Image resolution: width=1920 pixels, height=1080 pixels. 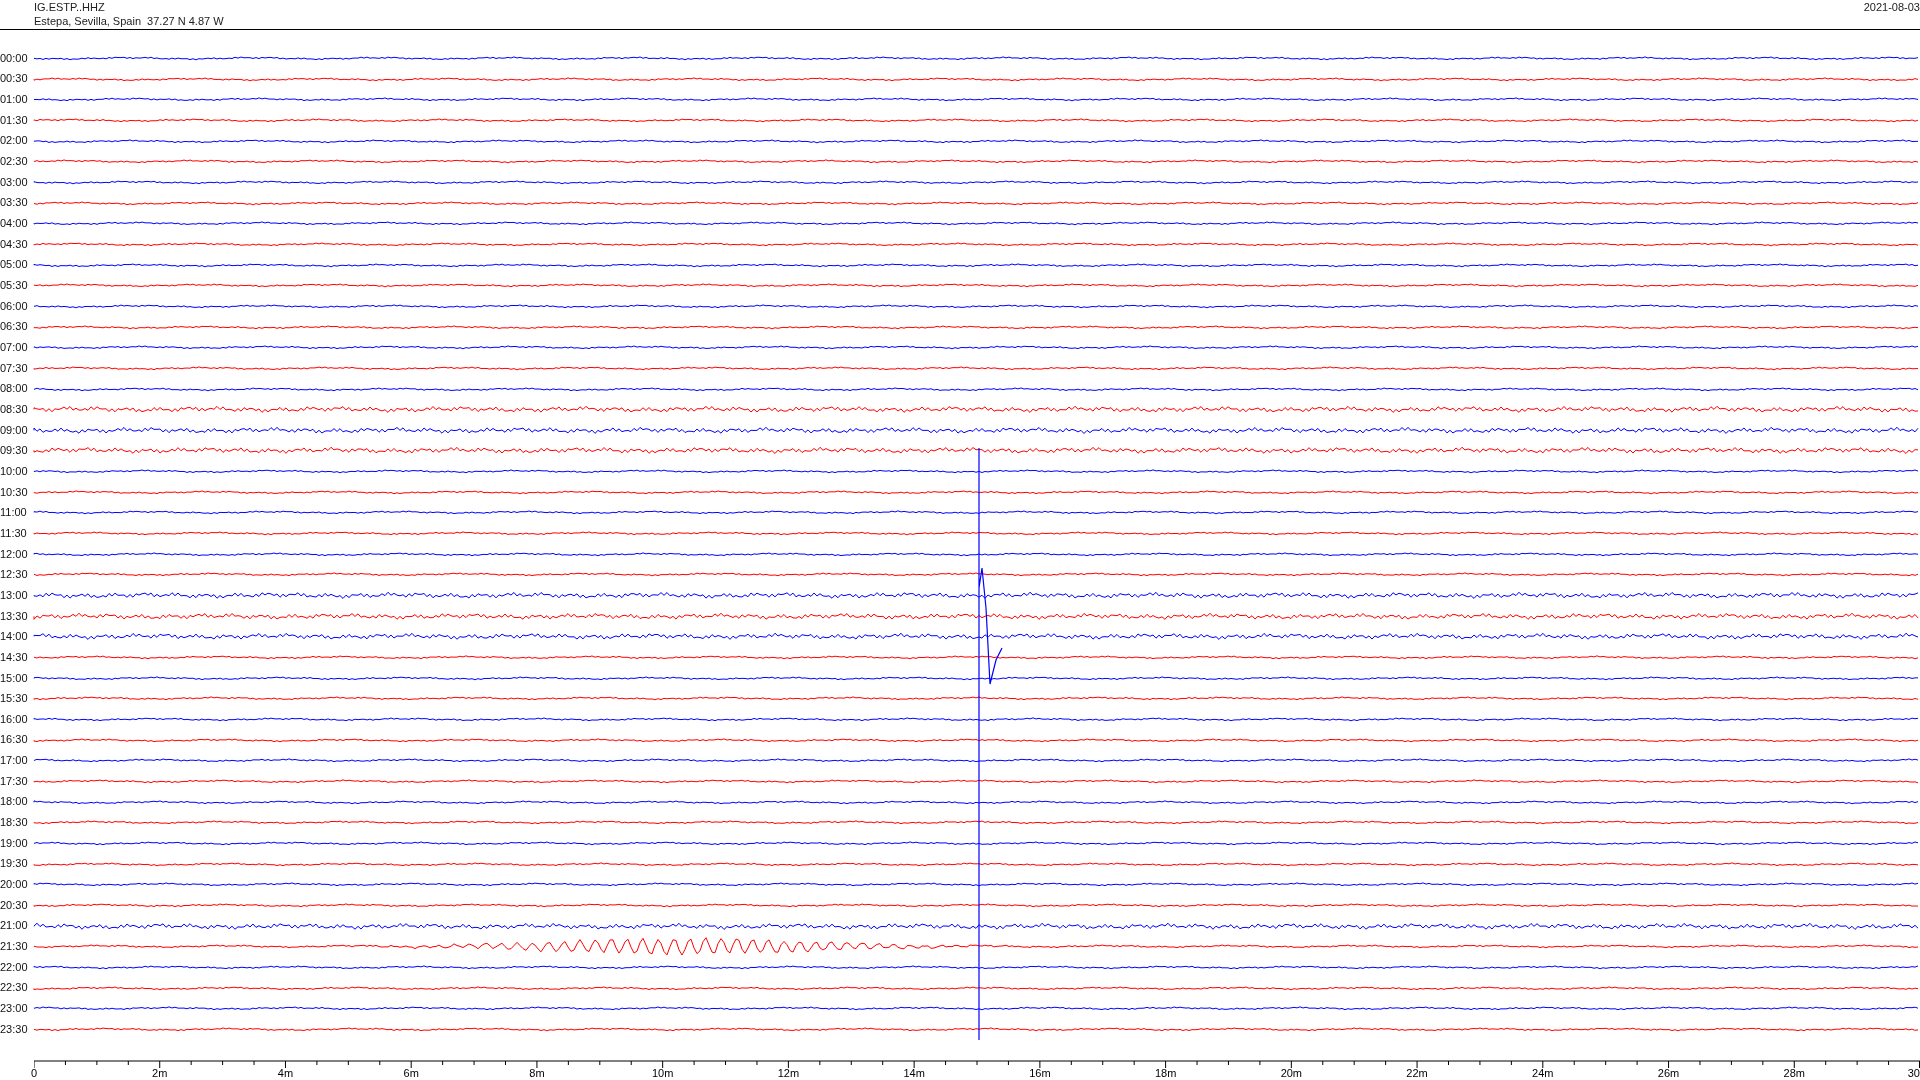 What do you see at coordinates (788, 1073) in the screenshot?
I see `time-tick-label: 12m` at bounding box center [788, 1073].